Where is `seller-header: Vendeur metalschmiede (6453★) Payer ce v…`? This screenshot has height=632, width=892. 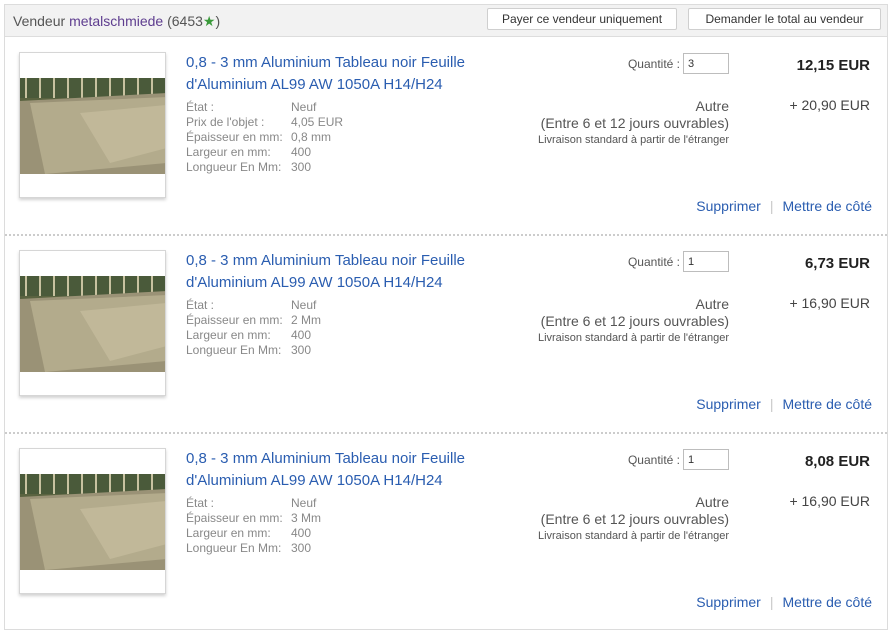
seller-header: Vendeur metalschmiede (6453★) Payer ce v… is located at coordinates (446, 21).